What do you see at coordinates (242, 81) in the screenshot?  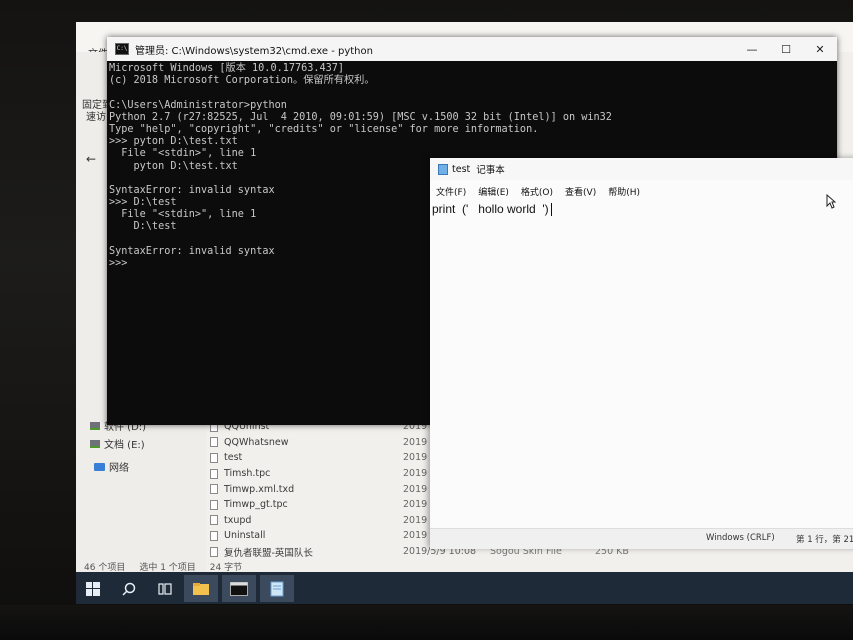 I see `console-line: (c) 2018 Microsoft Corporation。保留所有权利。` at bounding box center [242, 81].